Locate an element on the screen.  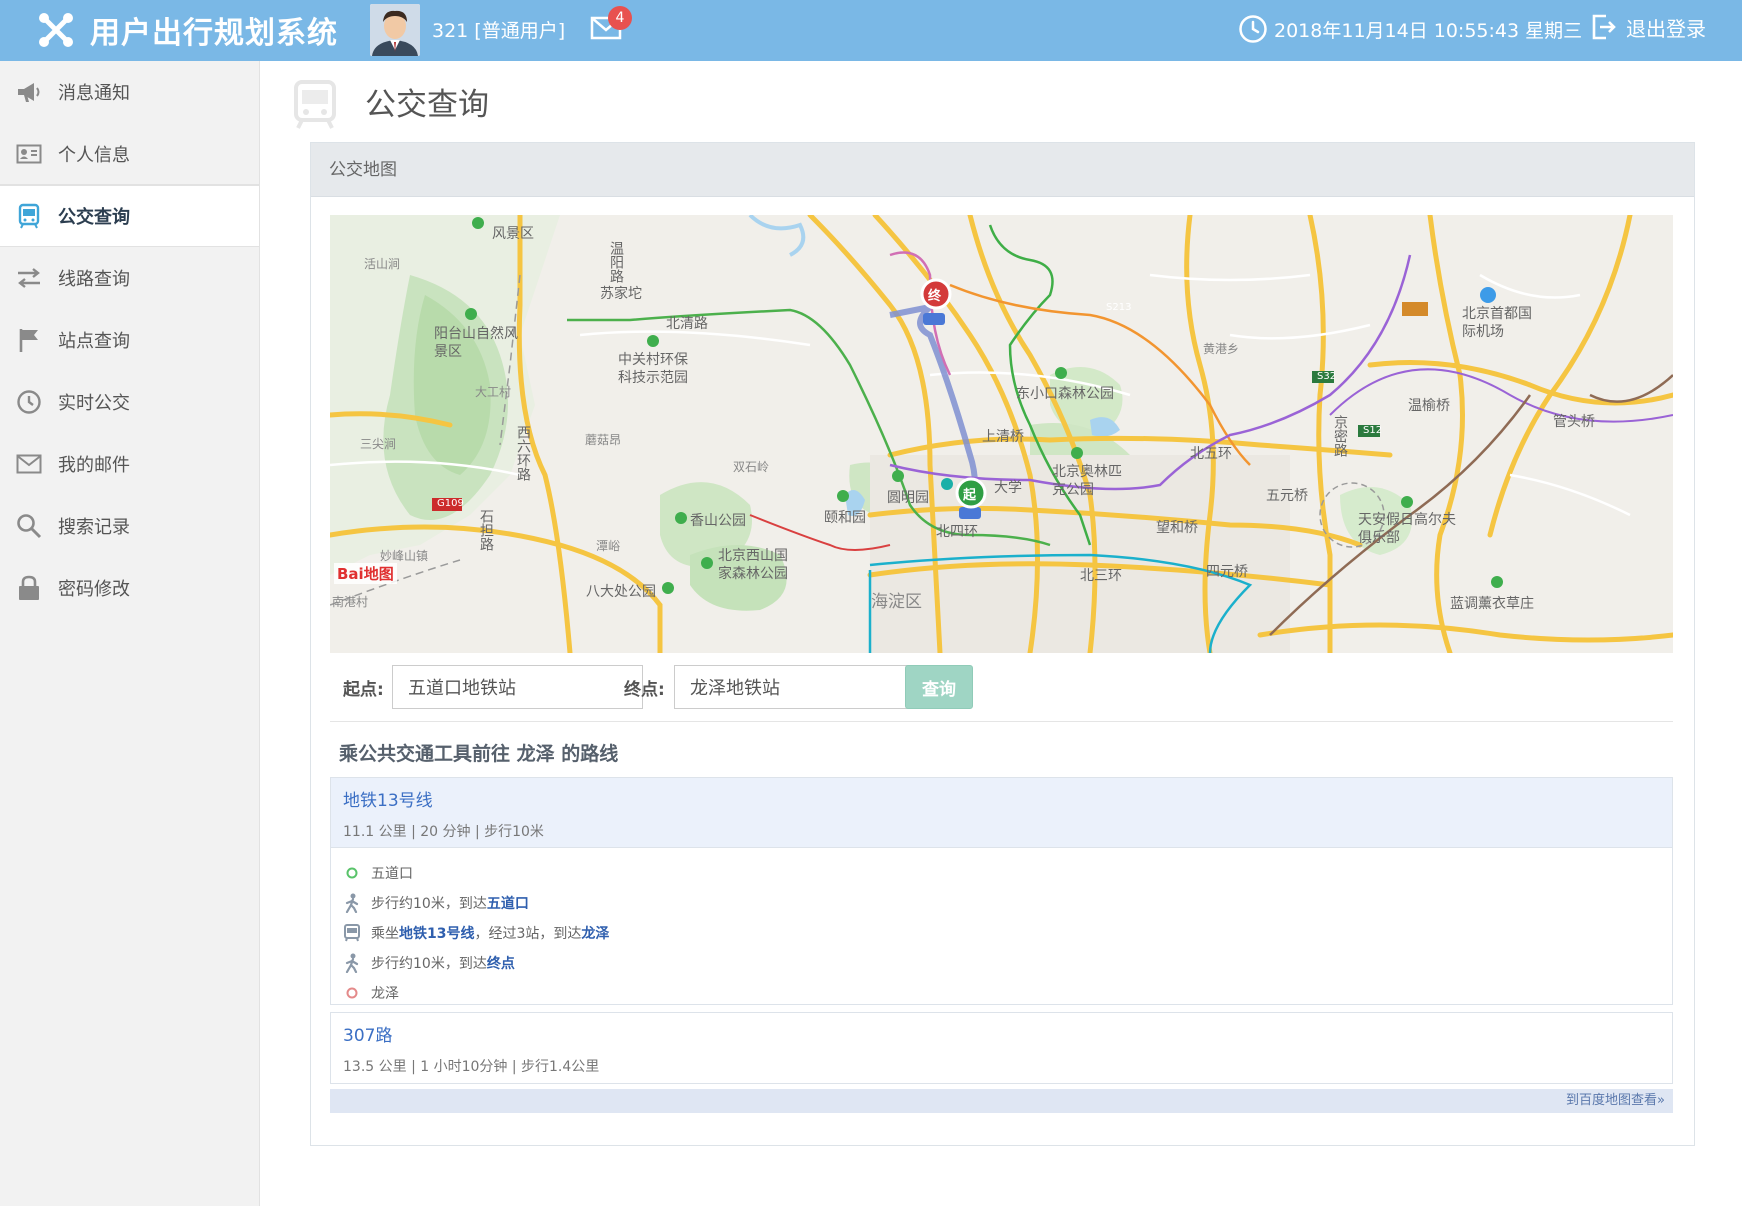
sidebar-item-notifications: 消息通知 is located at coordinates (129, 92).